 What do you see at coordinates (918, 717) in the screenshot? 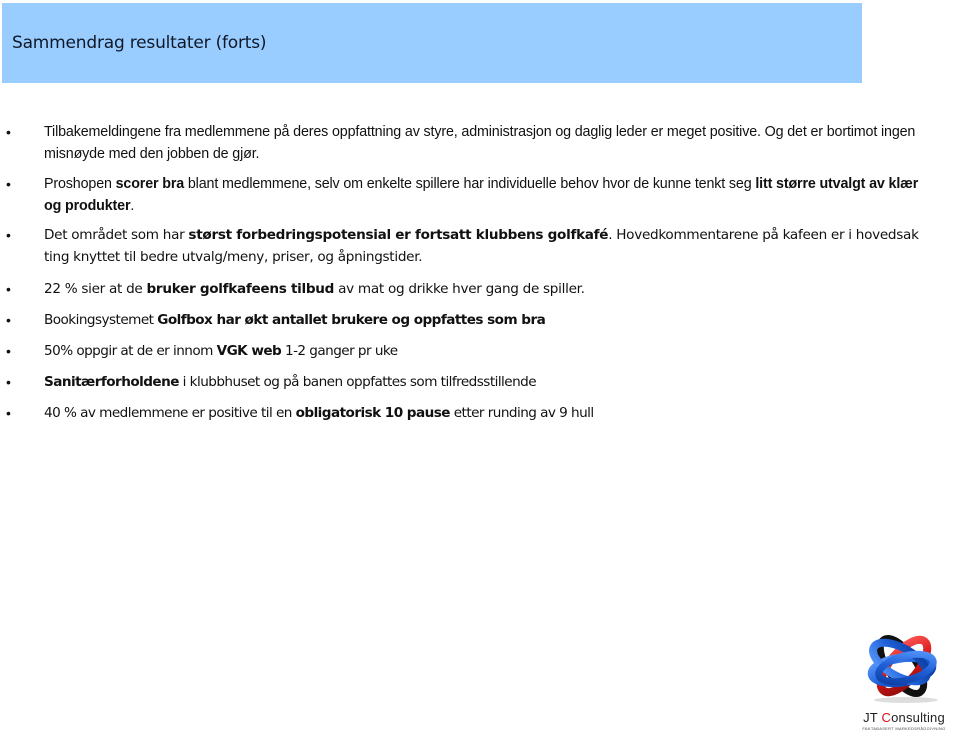
I see `logo-name-suffix: onsulting` at bounding box center [918, 717].